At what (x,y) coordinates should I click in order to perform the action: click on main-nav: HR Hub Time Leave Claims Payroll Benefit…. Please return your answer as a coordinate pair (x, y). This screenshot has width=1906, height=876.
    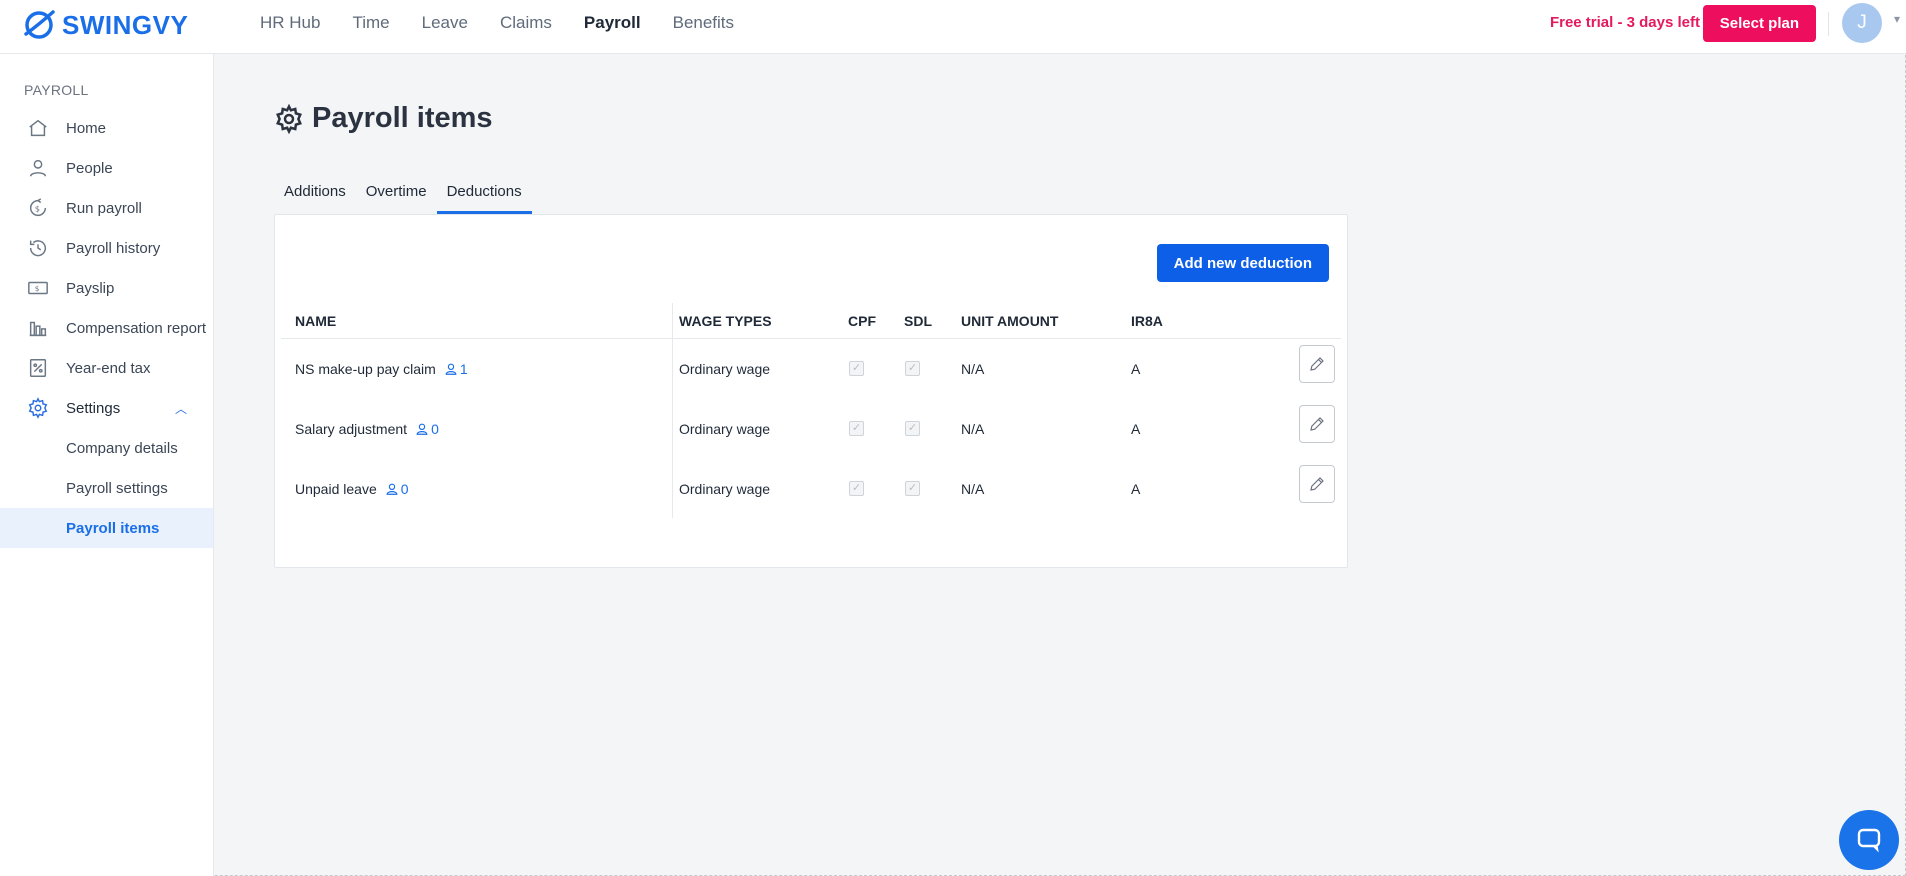
    Looking at the image, I should click on (497, 23).